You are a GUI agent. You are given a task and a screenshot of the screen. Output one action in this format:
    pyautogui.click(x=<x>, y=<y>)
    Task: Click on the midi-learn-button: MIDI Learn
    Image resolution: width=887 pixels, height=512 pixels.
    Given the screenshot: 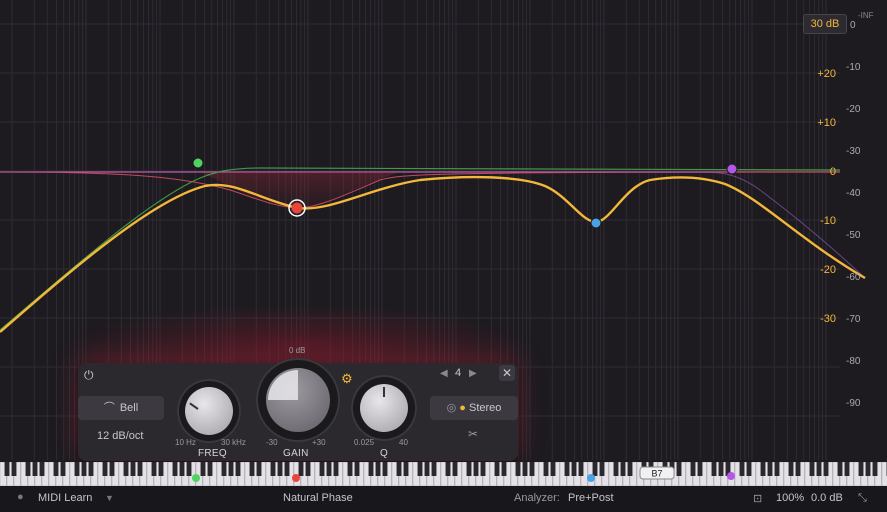 What is the action you would take?
    pyautogui.click(x=65, y=498)
    